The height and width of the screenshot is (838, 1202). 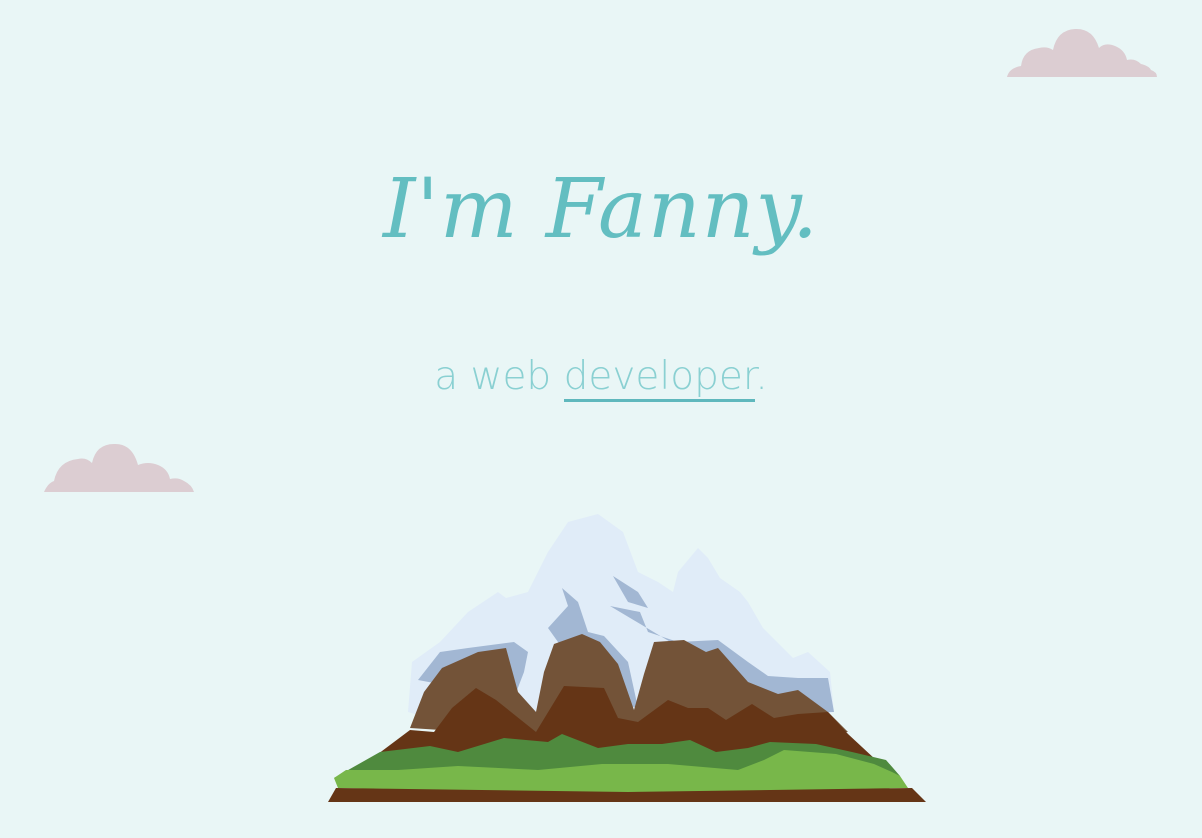 What do you see at coordinates (659, 378) in the screenshot?
I see `developer-link: developer` at bounding box center [659, 378].